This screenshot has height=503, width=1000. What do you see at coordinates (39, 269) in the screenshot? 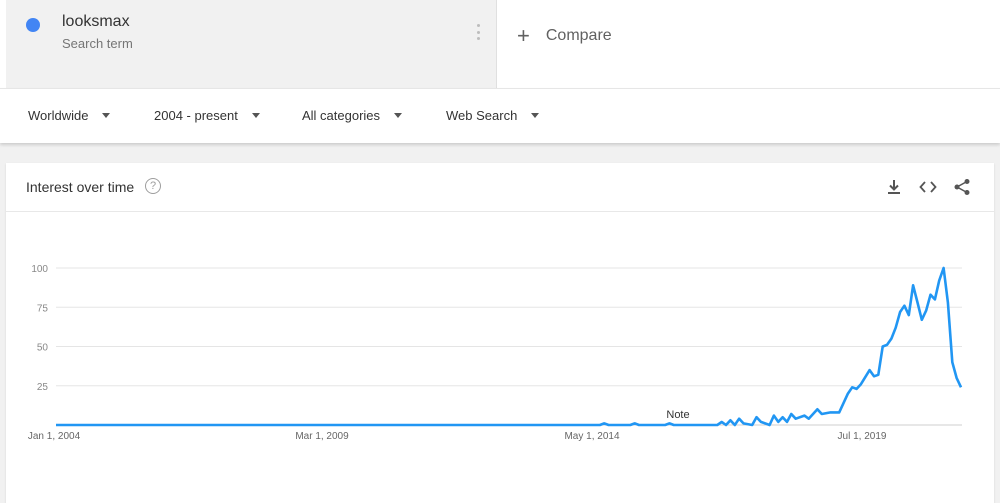
I see `y-tick-label: 100` at bounding box center [39, 269].